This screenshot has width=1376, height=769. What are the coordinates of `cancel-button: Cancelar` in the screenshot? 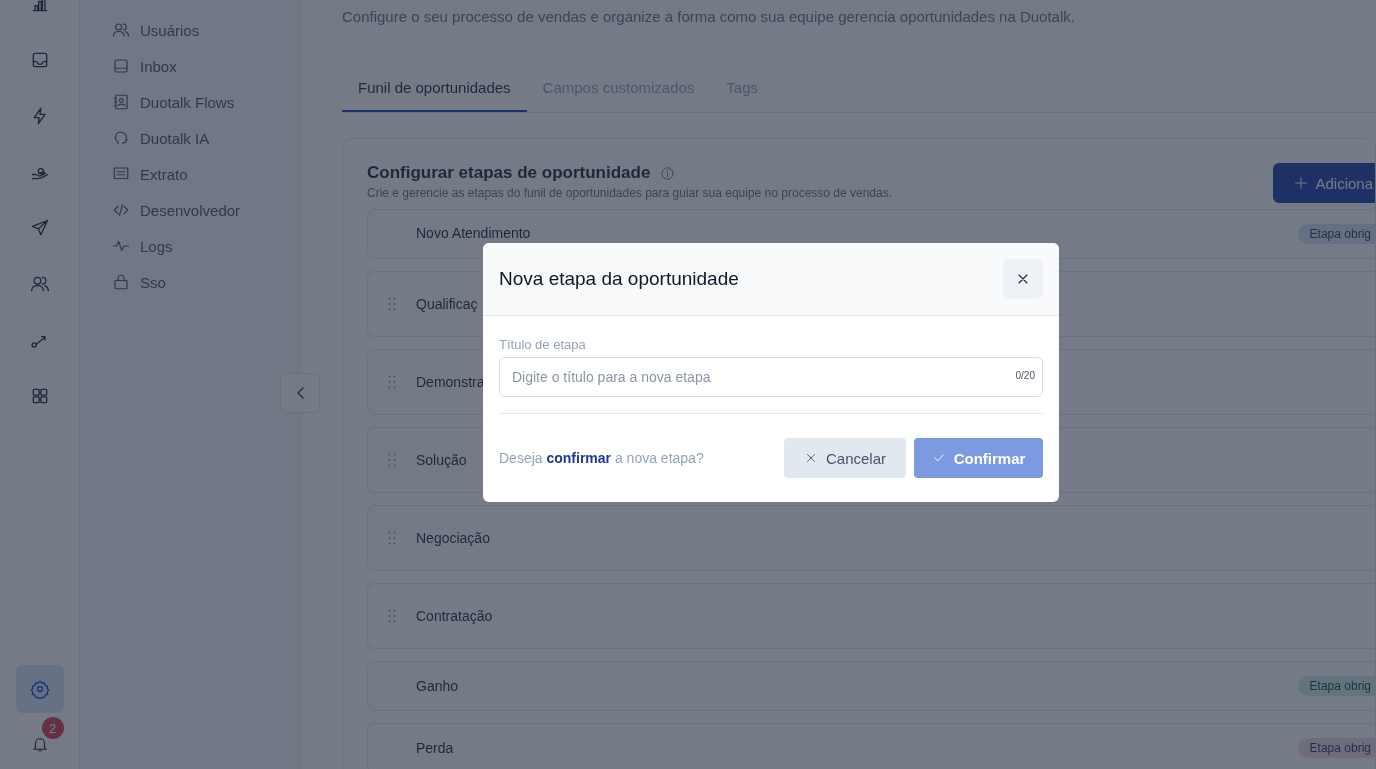 It's located at (845, 458).